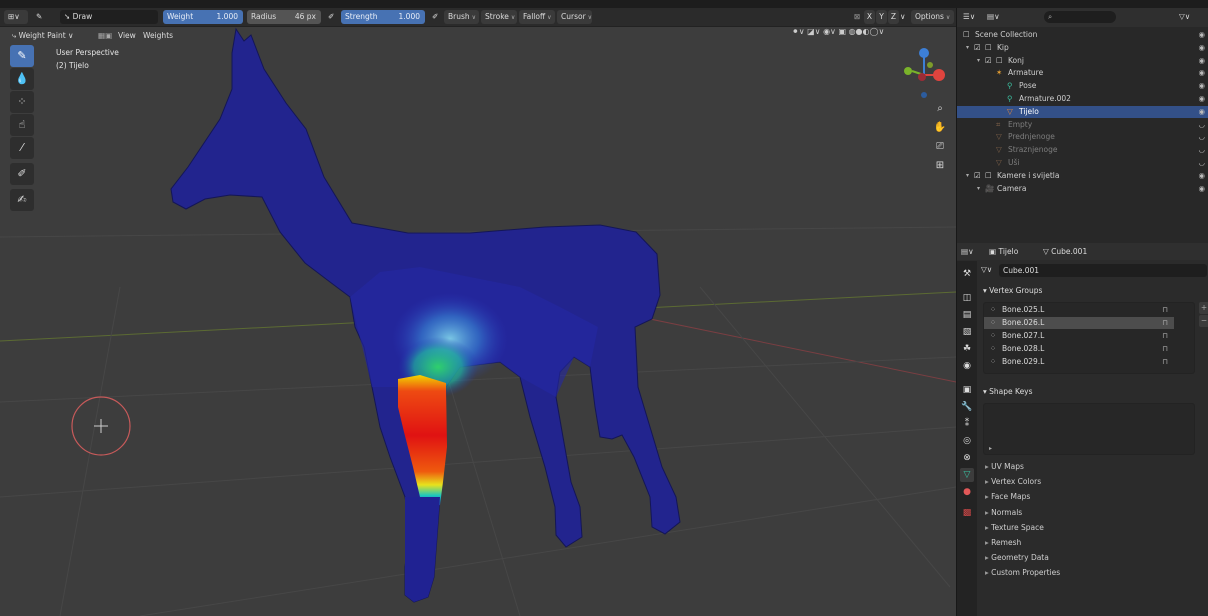  What do you see at coordinates (990, 448) in the screenshot?
I see `list-expand-icon: ▸` at bounding box center [990, 448].